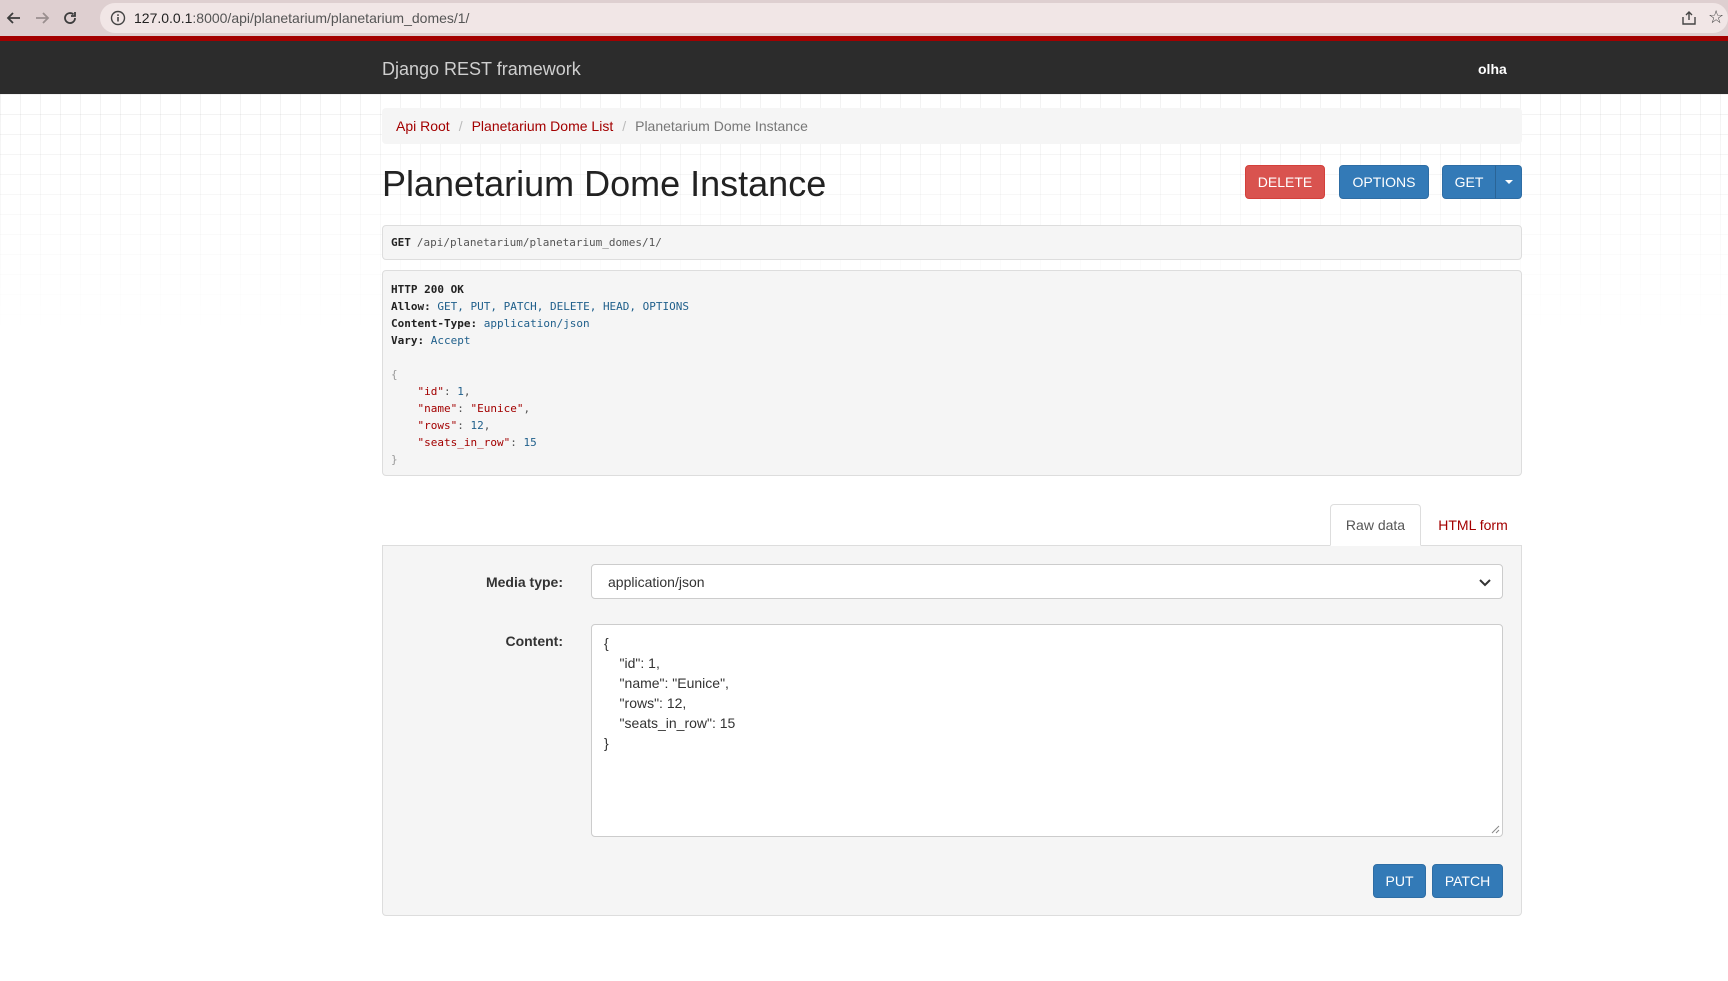 The height and width of the screenshot is (981, 1728). Describe the element at coordinates (606, 643) in the screenshot. I see `content-line: {` at that location.